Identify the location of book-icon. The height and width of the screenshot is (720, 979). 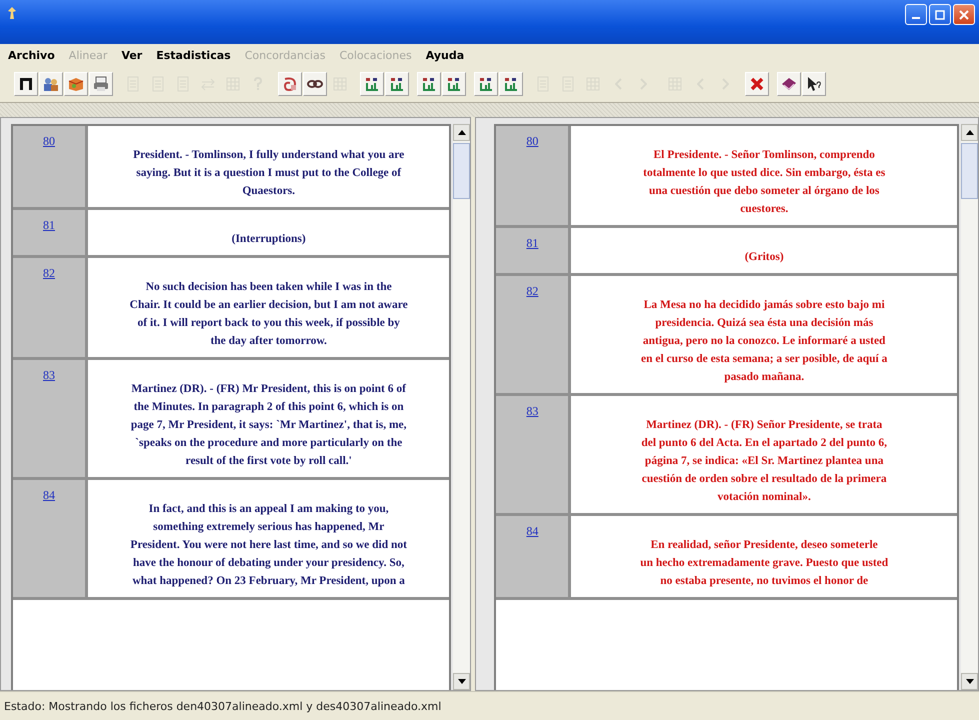
(789, 84).